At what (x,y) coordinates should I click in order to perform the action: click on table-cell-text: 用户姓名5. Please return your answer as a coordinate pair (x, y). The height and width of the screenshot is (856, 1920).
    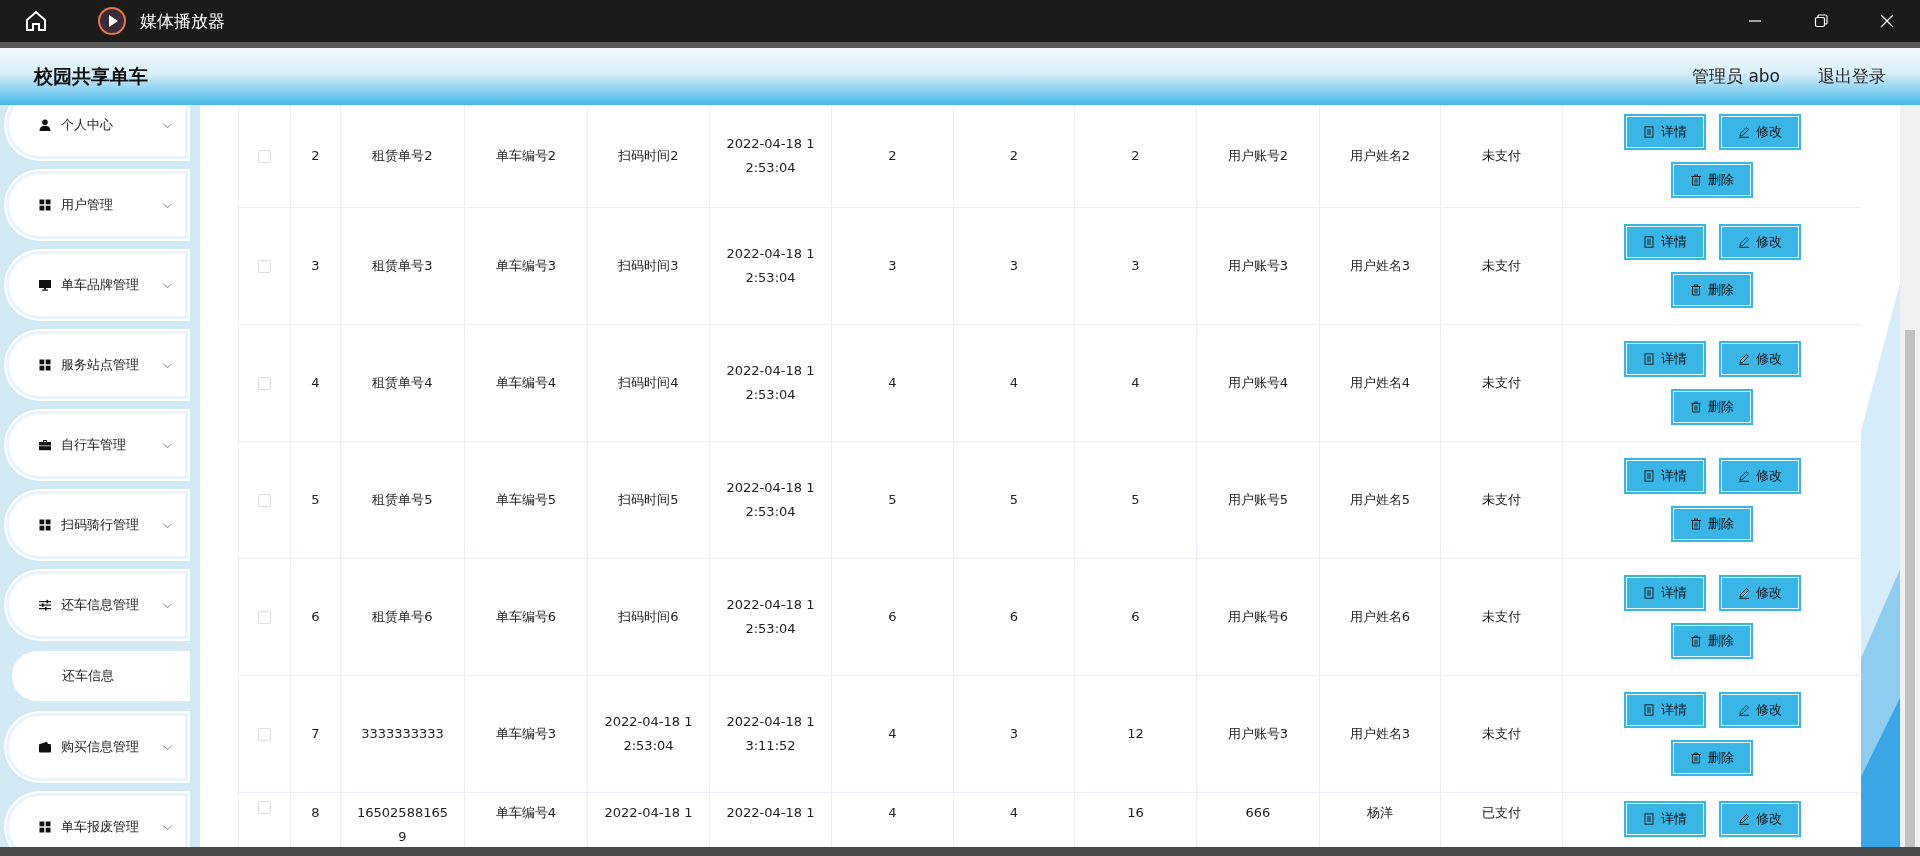
    Looking at the image, I should click on (1380, 500).